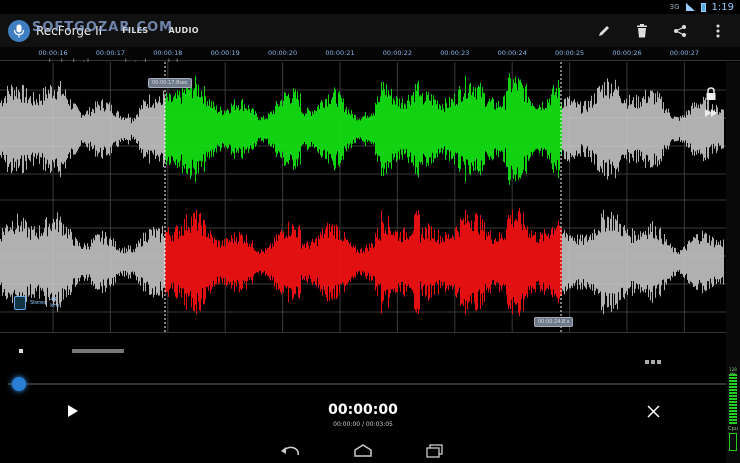 The width and height of the screenshot is (740, 463). What do you see at coordinates (282, 53) in the screenshot?
I see `timeline-tick: 00:00:20` at bounding box center [282, 53].